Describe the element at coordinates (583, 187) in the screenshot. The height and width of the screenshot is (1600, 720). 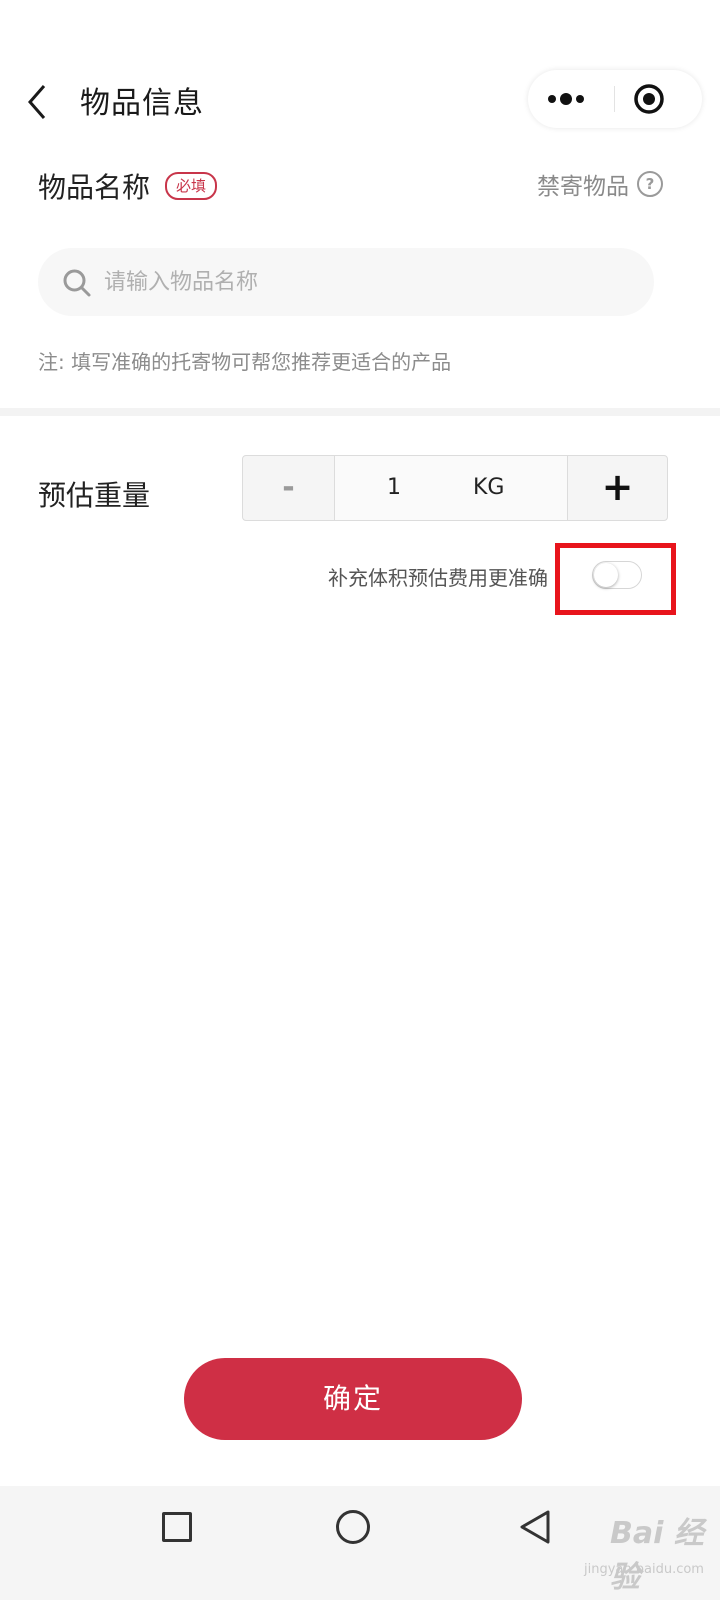
I see `prohibited-items-label: 禁寄物品` at that location.